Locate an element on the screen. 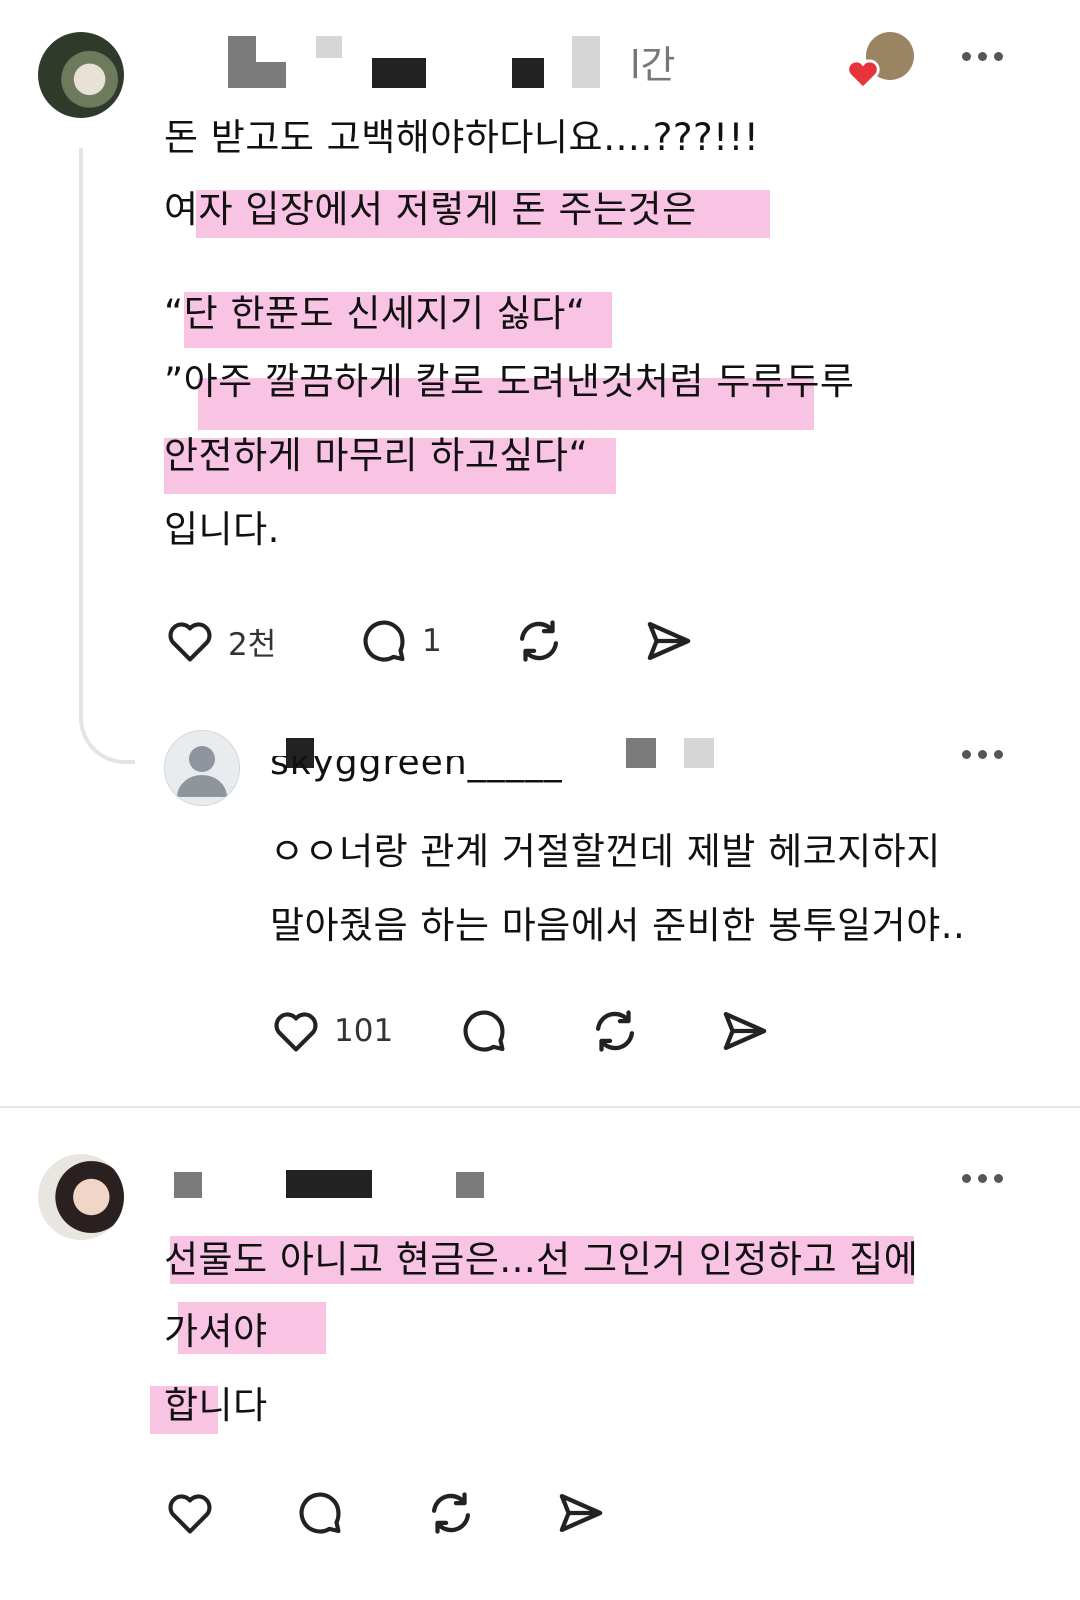 The height and width of the screenshot is (1600, 1080). action-bar is located at coordinates (386, 1513).